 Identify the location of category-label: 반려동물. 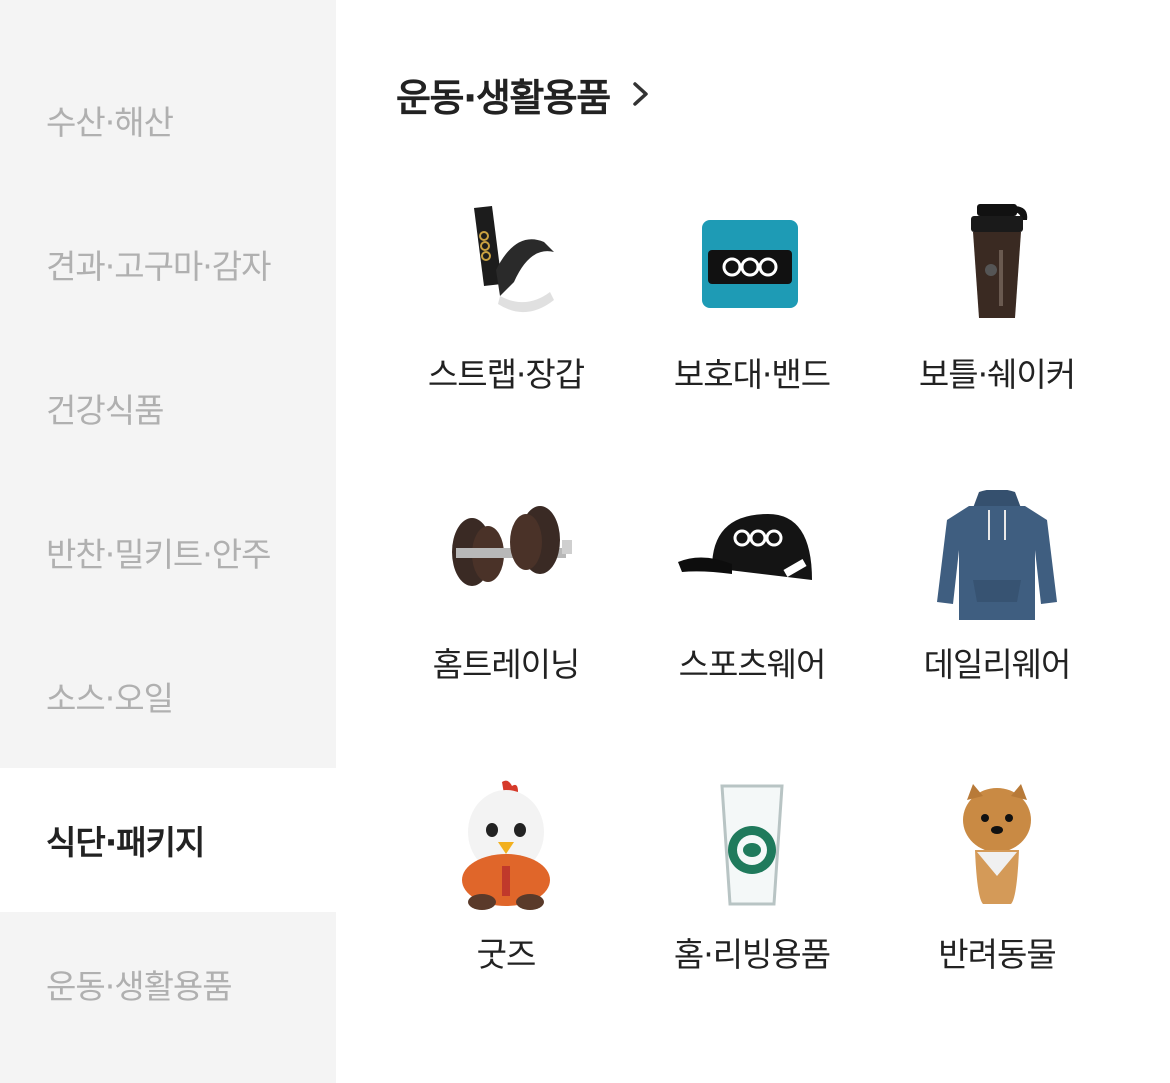
(997, 954).